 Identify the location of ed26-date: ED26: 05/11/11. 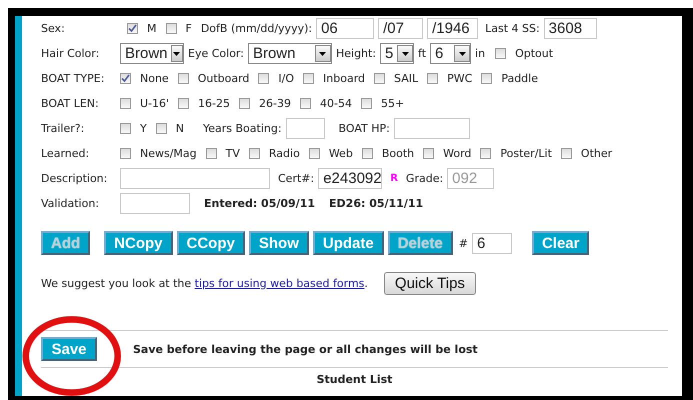
(376, 203).